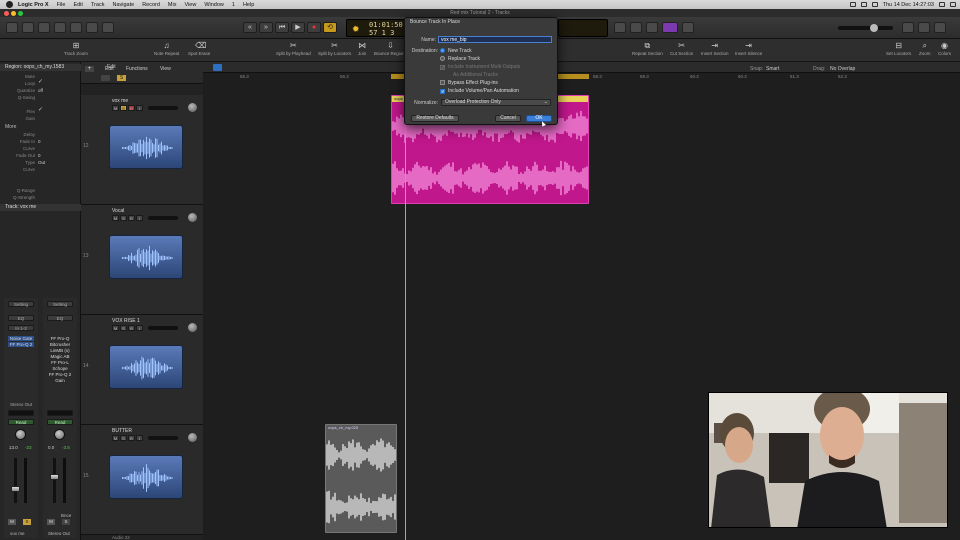 Image resolution: width=960 pixels, height=540 pixels. Describe the element at coordinates (40, 207) in the screenshot. I see `track-inspector-header: Track: vox me` at that location.